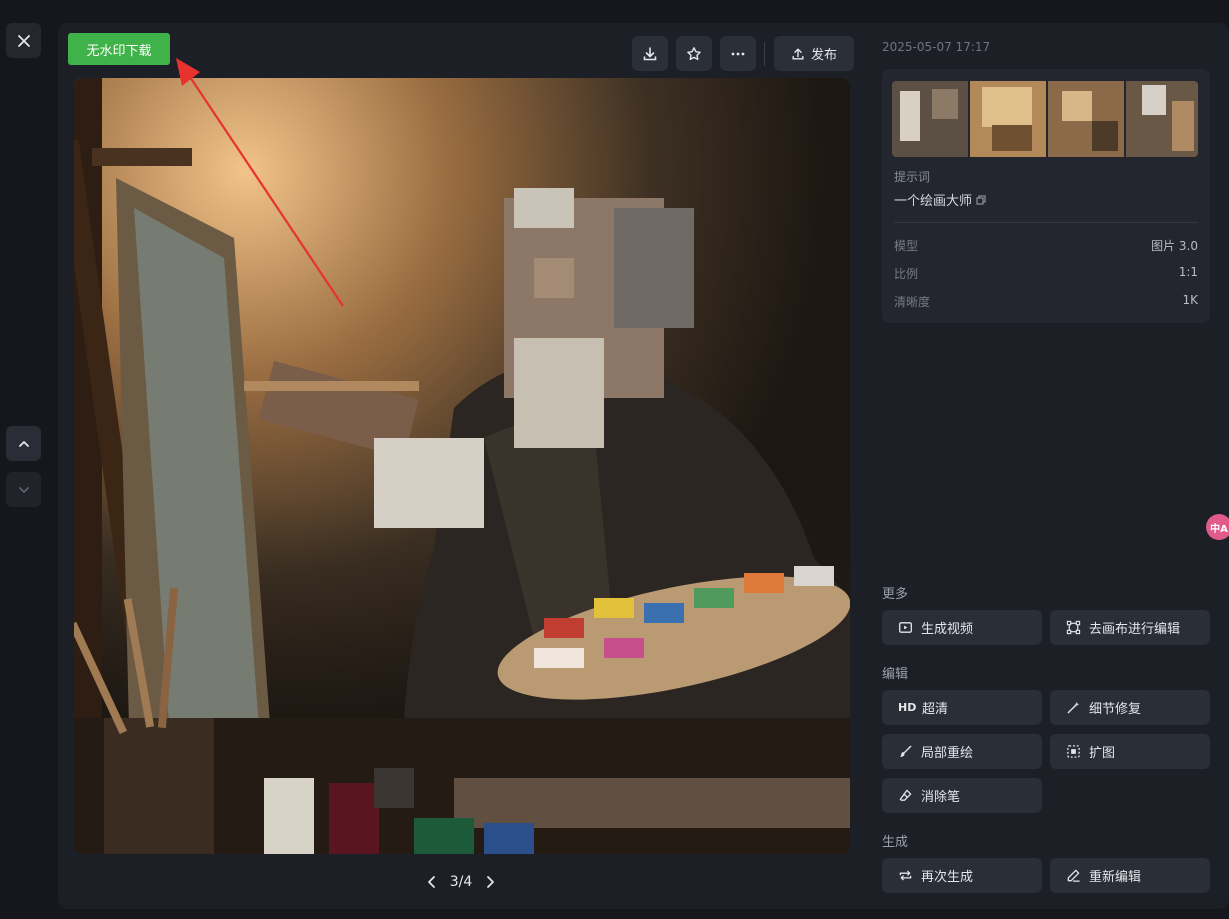 This screenshot has width=1229, height=919. I want to click on eraser-button: 消除笔, so click(962, 795).